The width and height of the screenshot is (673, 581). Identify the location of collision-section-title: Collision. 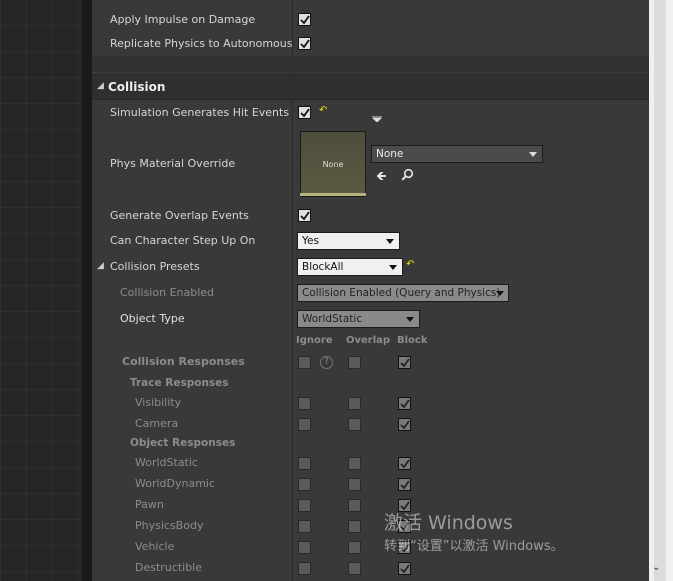
(137, 87).